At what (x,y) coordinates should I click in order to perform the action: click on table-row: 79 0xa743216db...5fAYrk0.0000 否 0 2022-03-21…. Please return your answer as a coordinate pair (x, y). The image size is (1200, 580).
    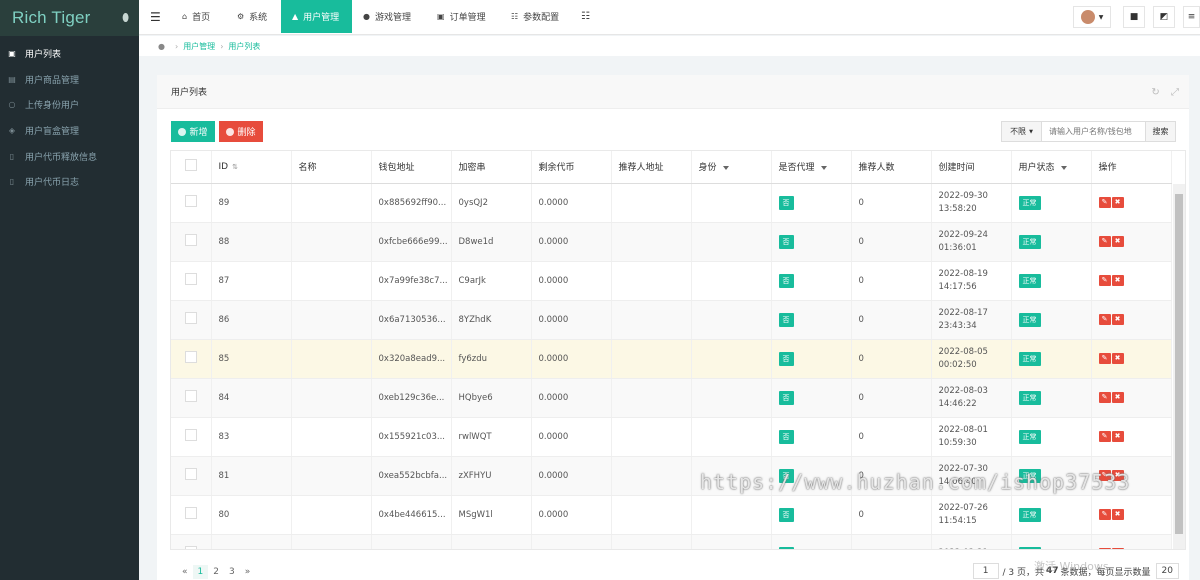
    Looking at the image, I should click on (671, 541).